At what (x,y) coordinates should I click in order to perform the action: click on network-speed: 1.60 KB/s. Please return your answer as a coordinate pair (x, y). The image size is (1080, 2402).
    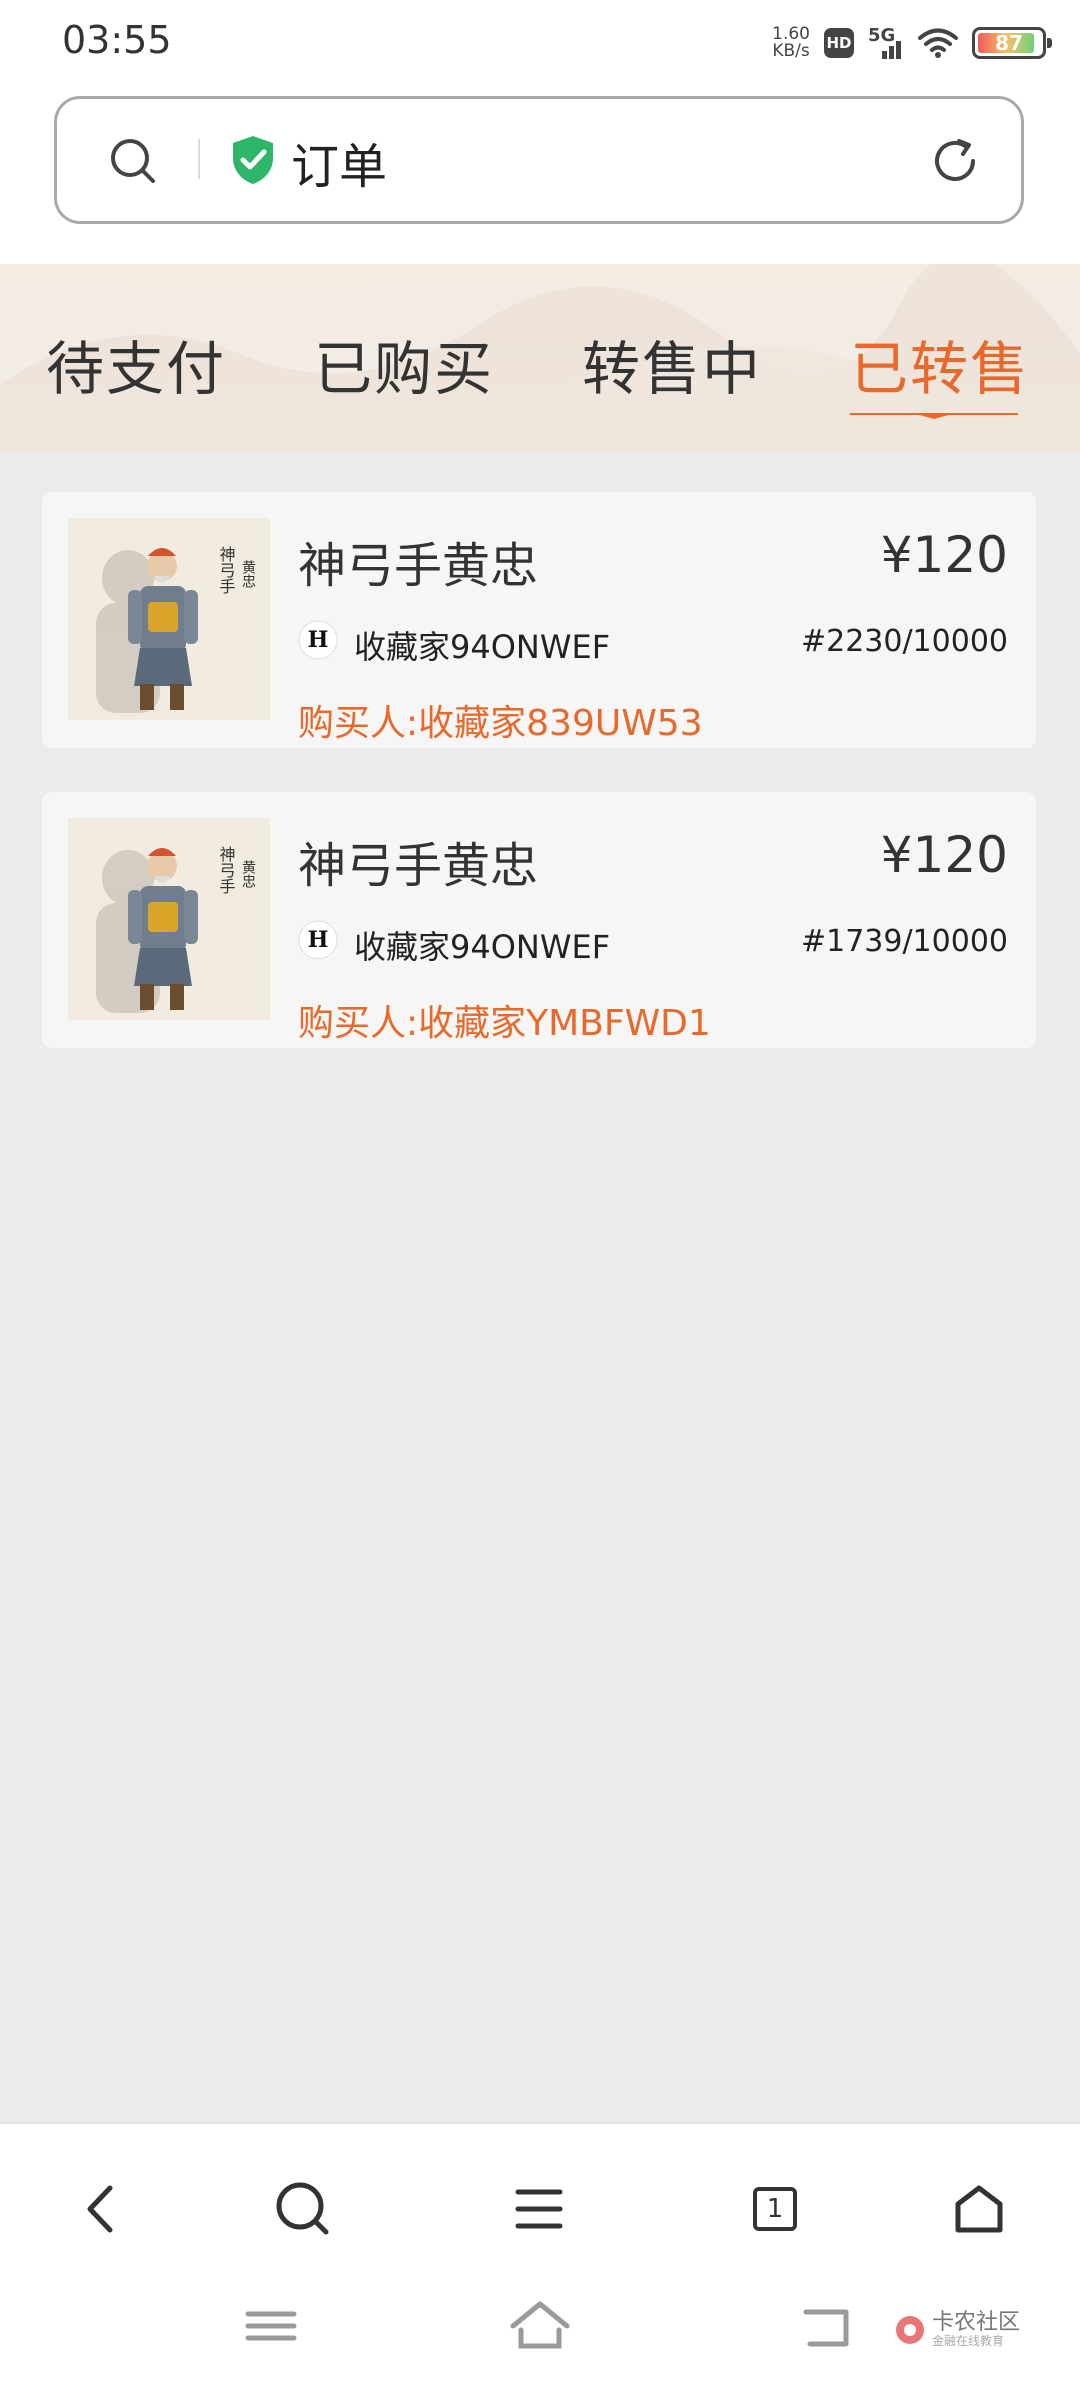
    Looking at the image, I should click on (791, 42).